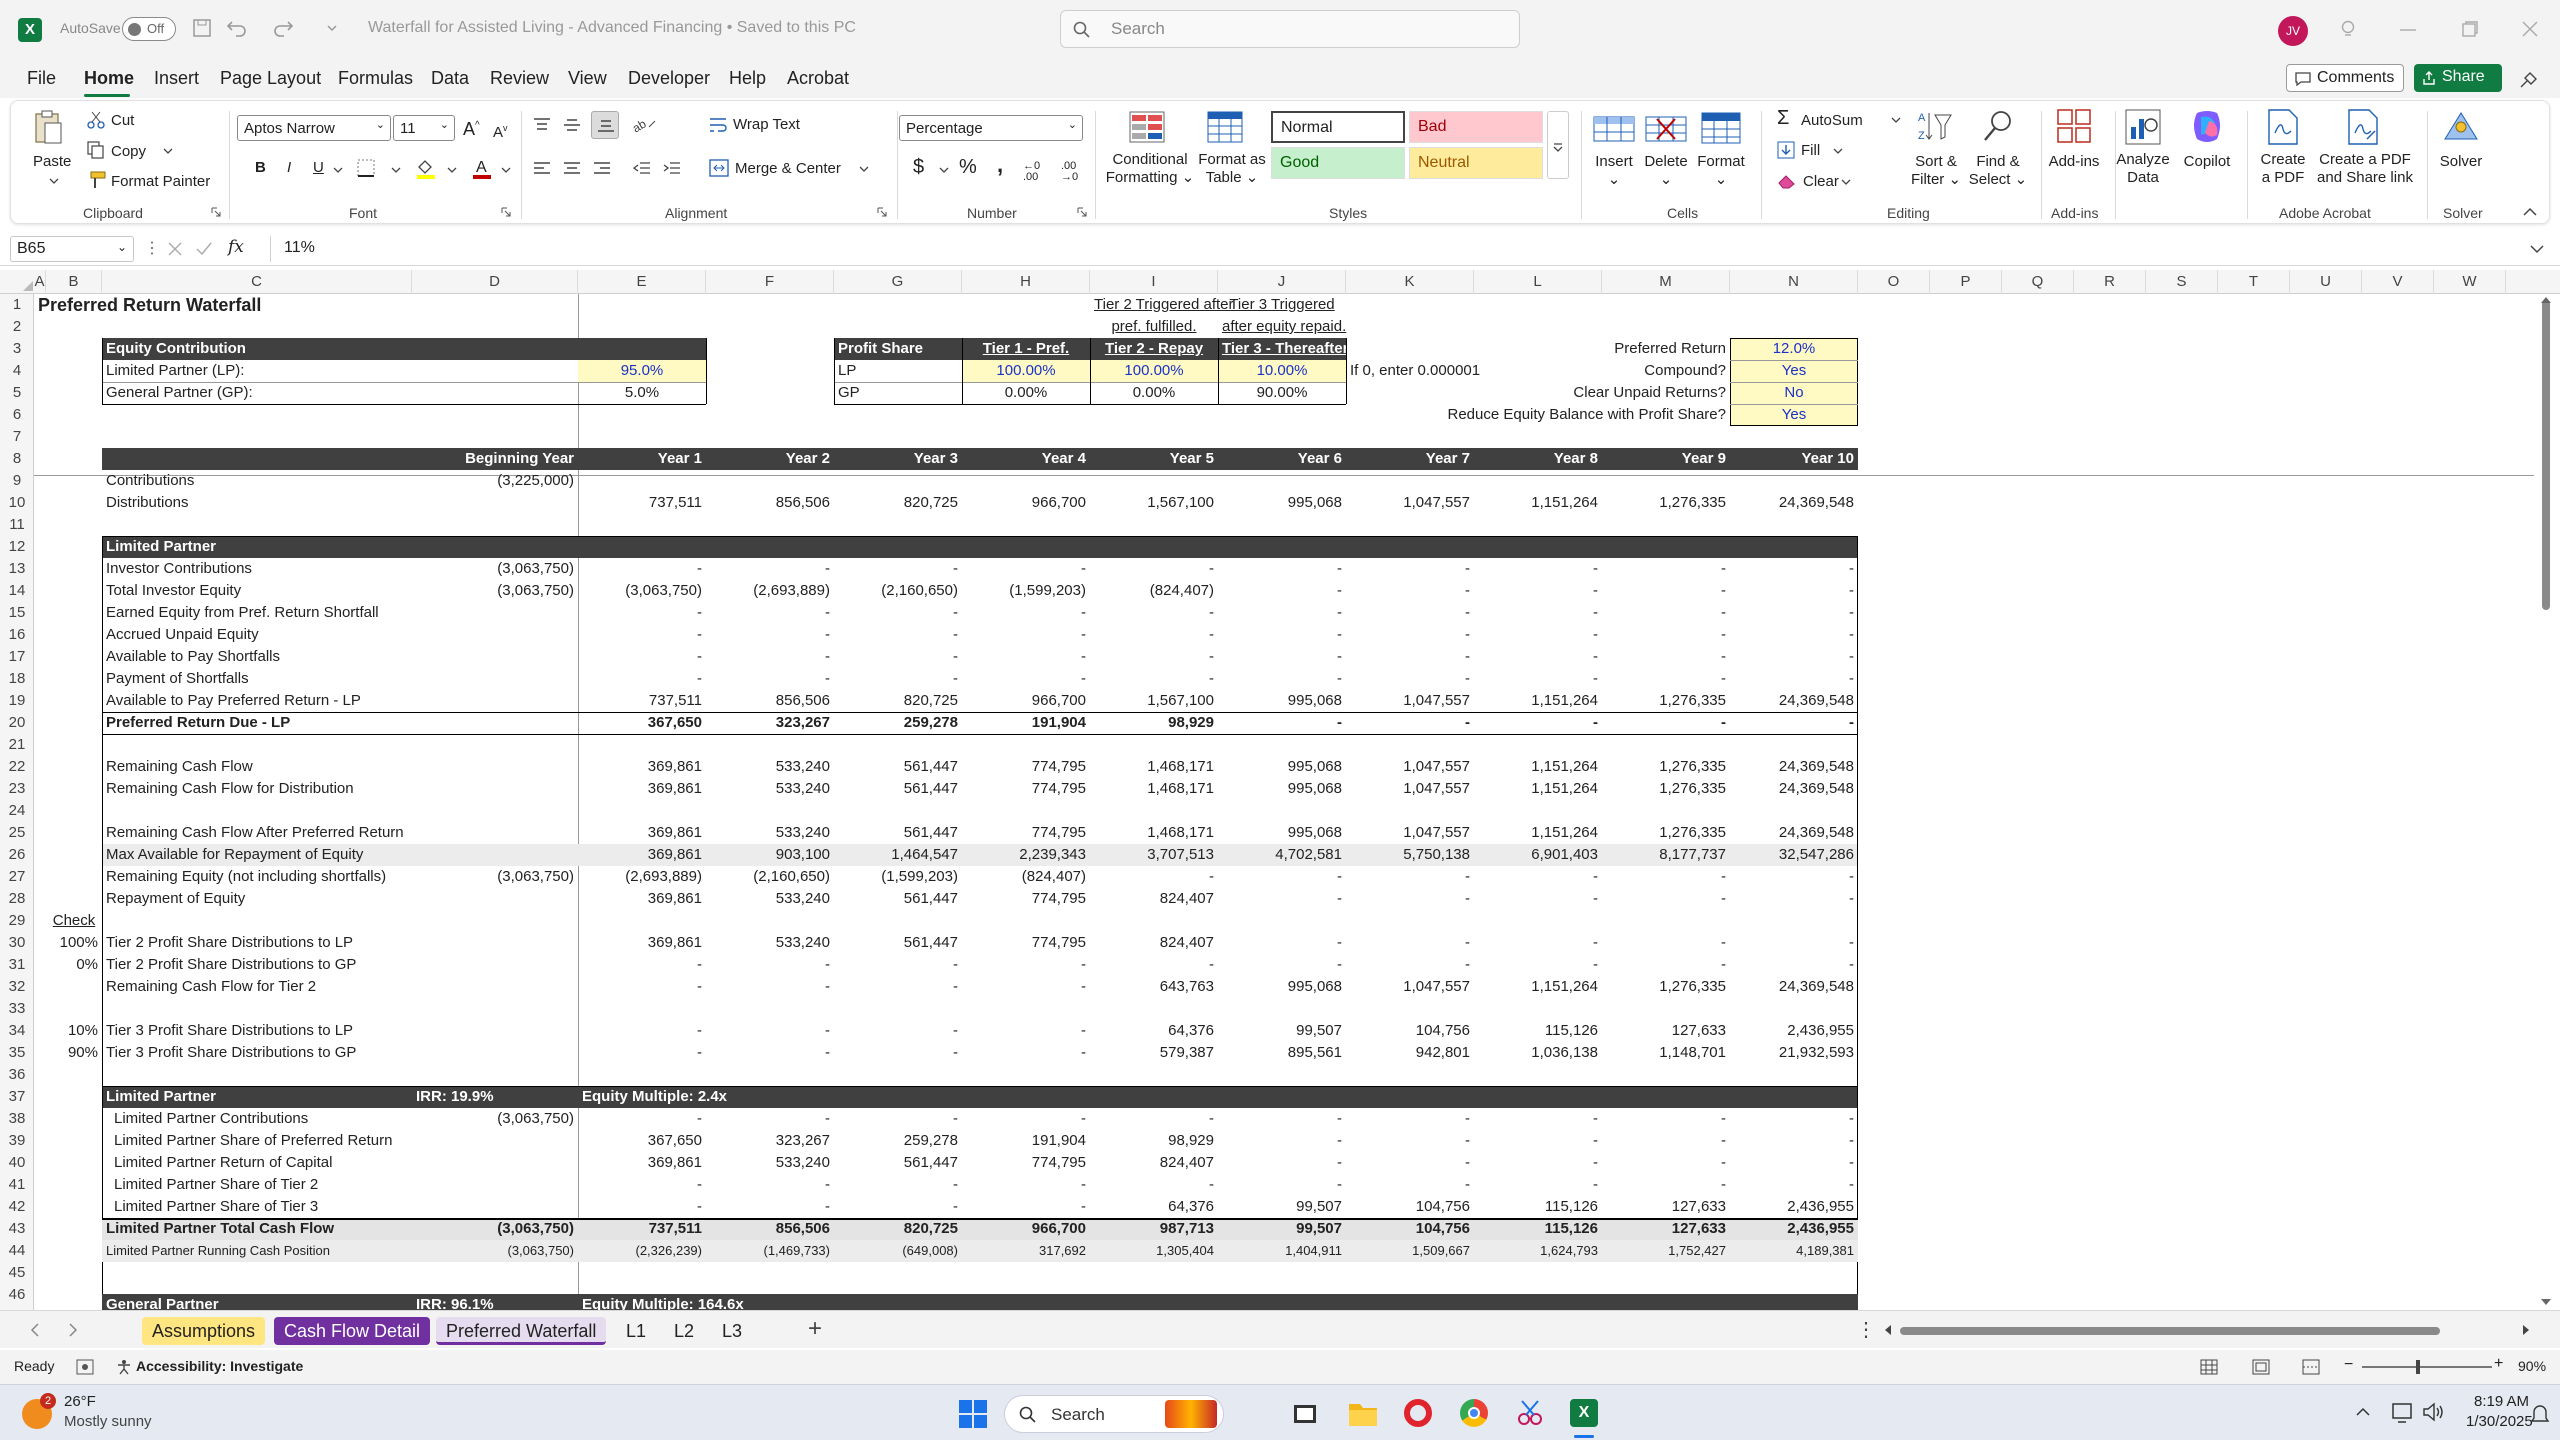 The height and width of the screenshot is (1440, 2560). What do you see at coordinates (973, 1414) in the screenshot?
I see `start-icon` at bounding box center [973, 1414].